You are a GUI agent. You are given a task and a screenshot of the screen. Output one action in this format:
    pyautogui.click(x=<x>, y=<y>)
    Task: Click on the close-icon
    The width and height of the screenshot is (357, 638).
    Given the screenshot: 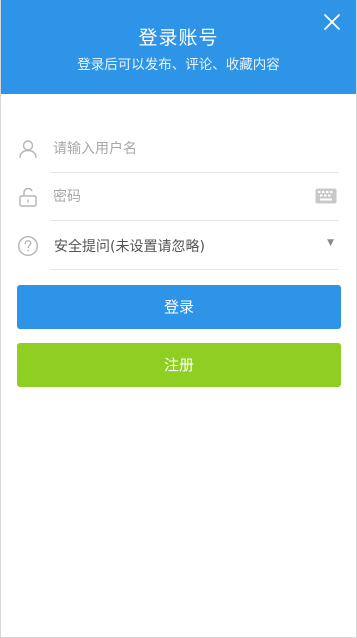 What is the action you would take?
    pyautogui.click(x=332, y=22)
    